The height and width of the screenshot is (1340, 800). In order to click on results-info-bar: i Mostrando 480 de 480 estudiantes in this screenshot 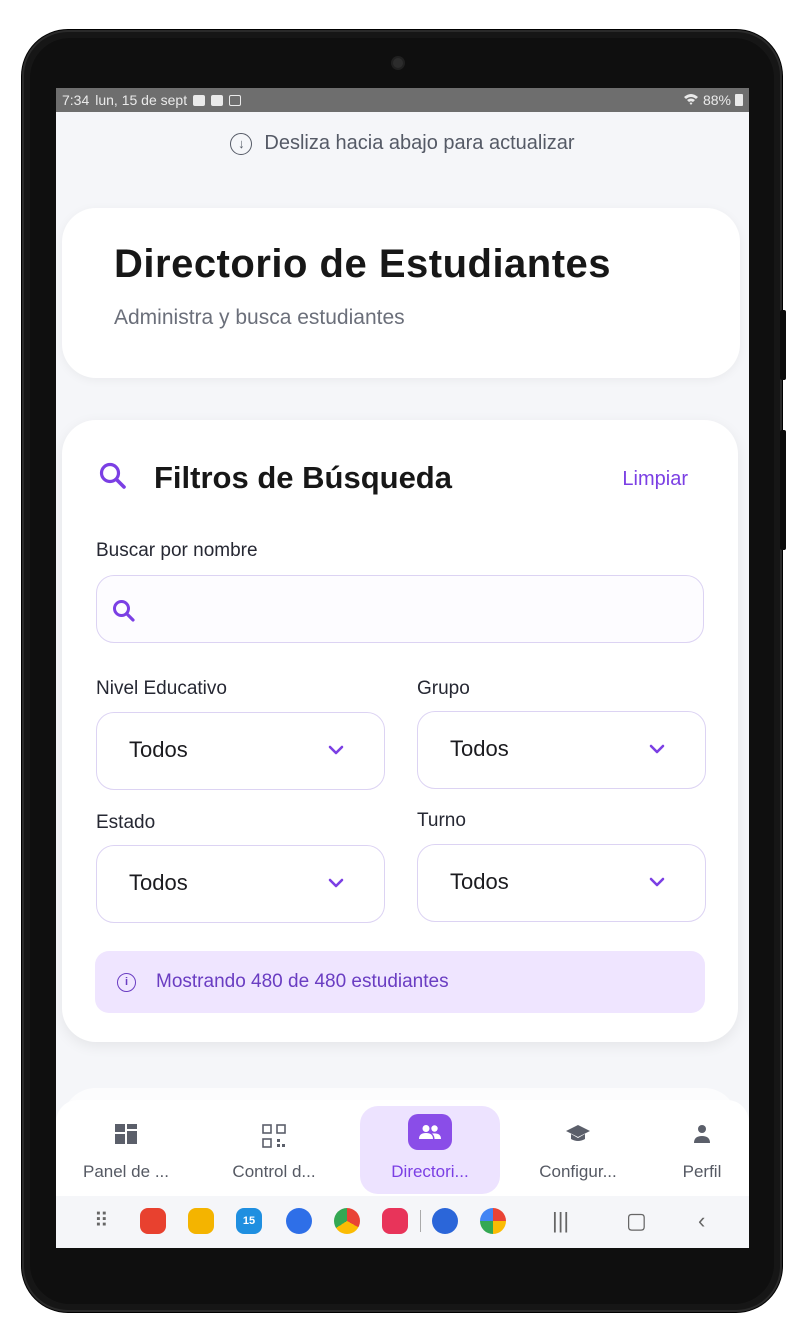, I will do `click(400, 982)`.